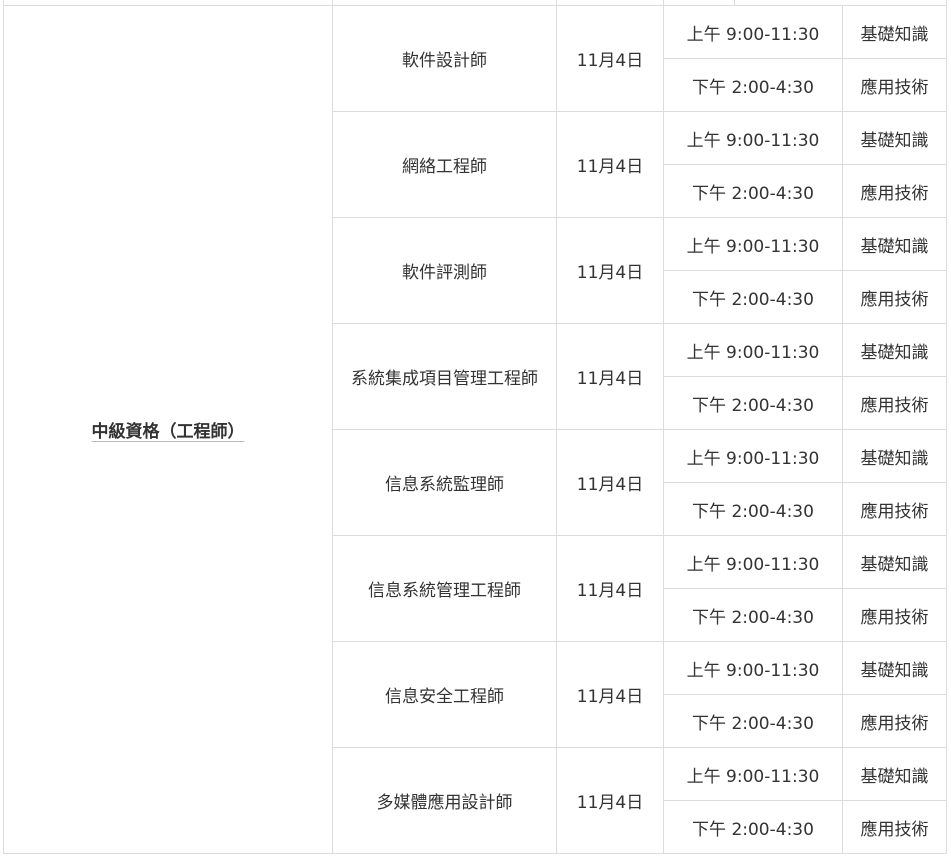 This screenshot has width=951, height=868. What do you see at coordinates (444, 800) in the screenshot?
I see `exam-name-cell: 多媒體應用設計師` at bounding box center [444, 800].